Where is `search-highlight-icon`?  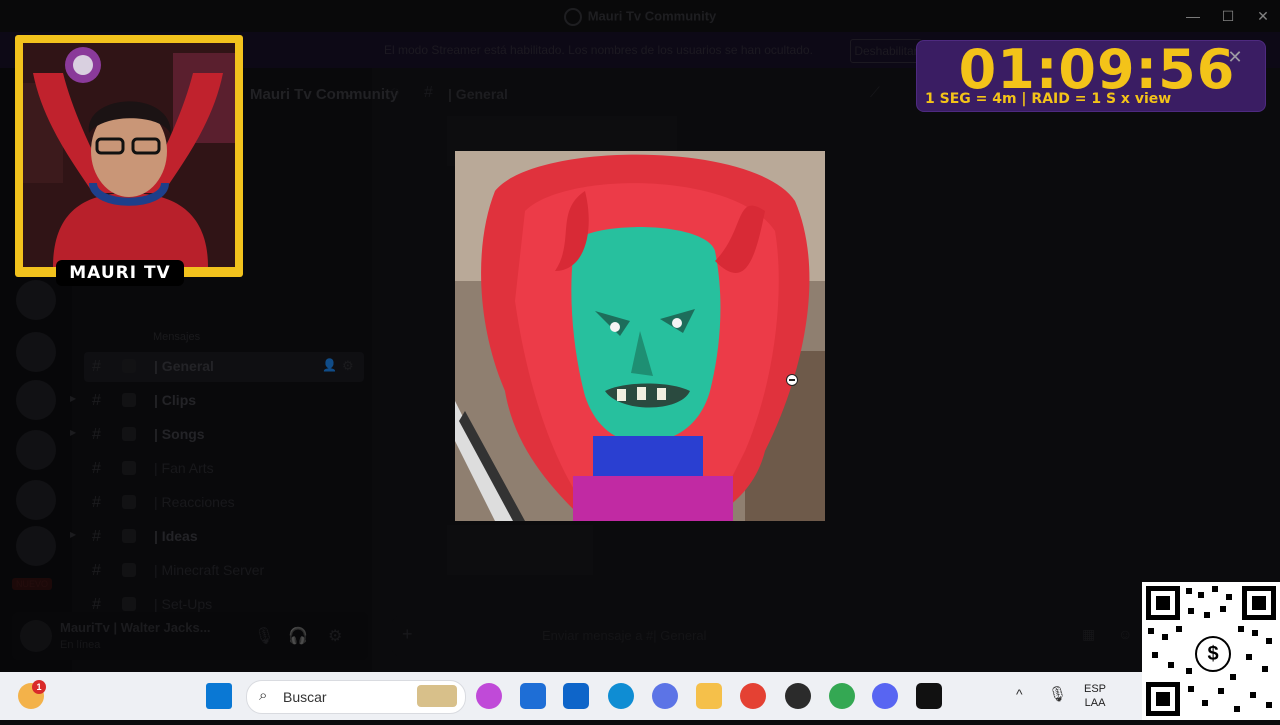 search-highlight-icon is located at coordinates (437, 696).